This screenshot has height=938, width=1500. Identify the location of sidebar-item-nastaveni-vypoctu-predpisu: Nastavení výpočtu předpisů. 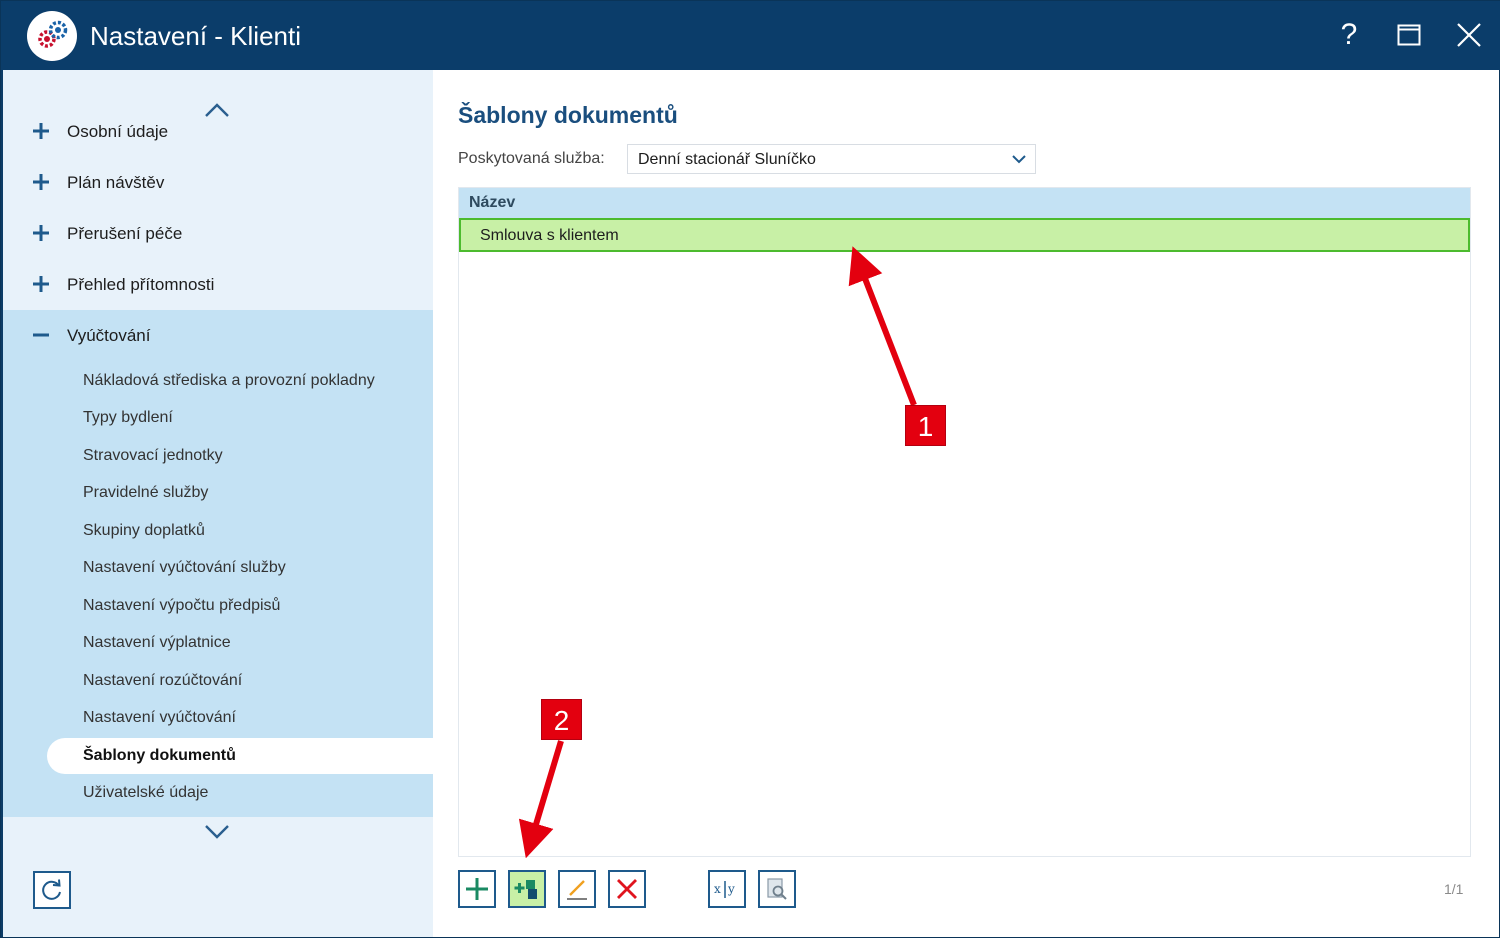
(218, 606).